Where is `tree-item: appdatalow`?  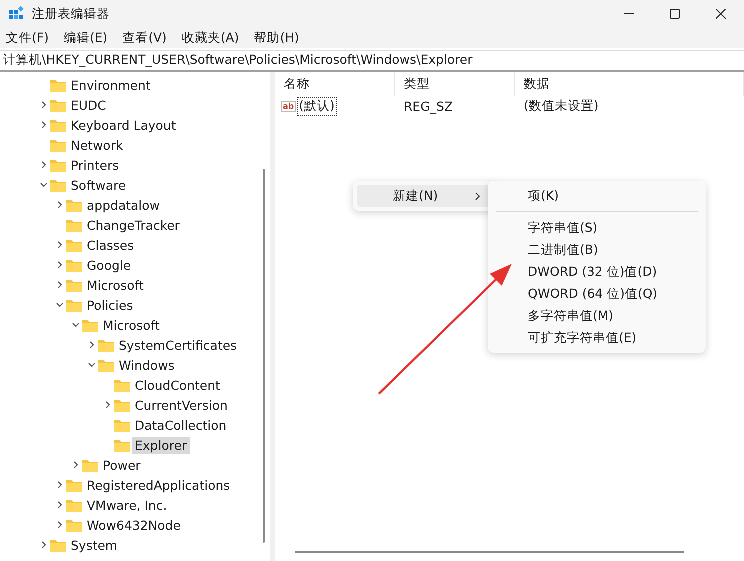 tree-item: appdatalow is located at coordinates (124, 205).